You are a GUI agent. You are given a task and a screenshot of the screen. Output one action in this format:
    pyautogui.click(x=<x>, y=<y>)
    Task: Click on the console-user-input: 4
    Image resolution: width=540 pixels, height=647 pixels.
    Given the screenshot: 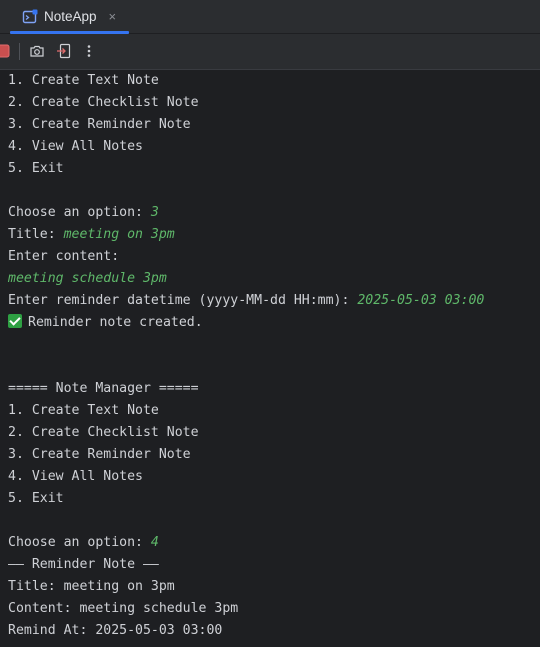 What is the action you would take?
    pyautogui.click(x=154, y=542)
    